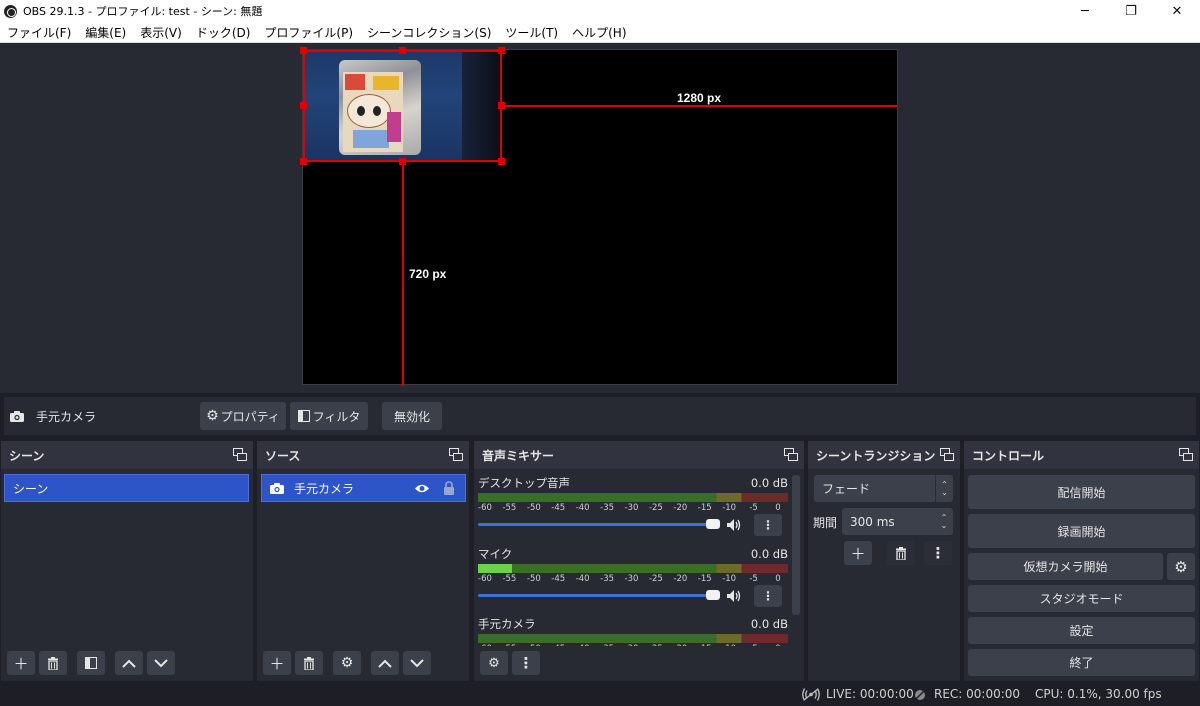  Describe the element at coordinates (105, 32) in the screenshot. I see `menu-edit: 編集(E)` at that location.